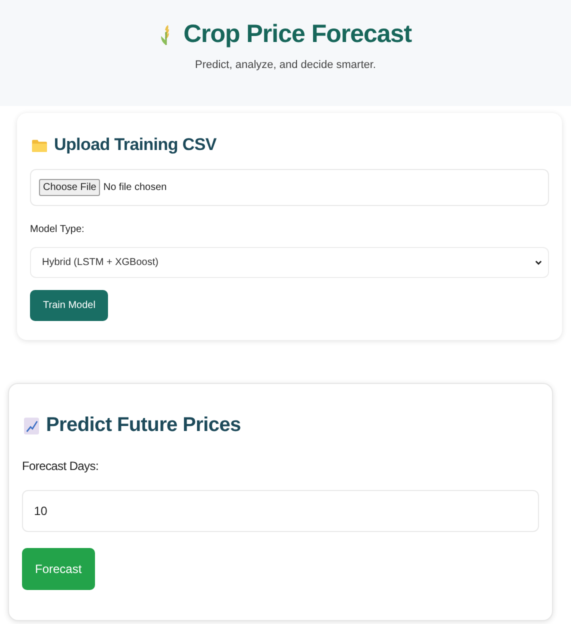 The height and width of the screenshot is (624, 571). Describe the element at coordinates (60, 466) in the screenshot. I see `field-label: Forecast Days:` at that location.